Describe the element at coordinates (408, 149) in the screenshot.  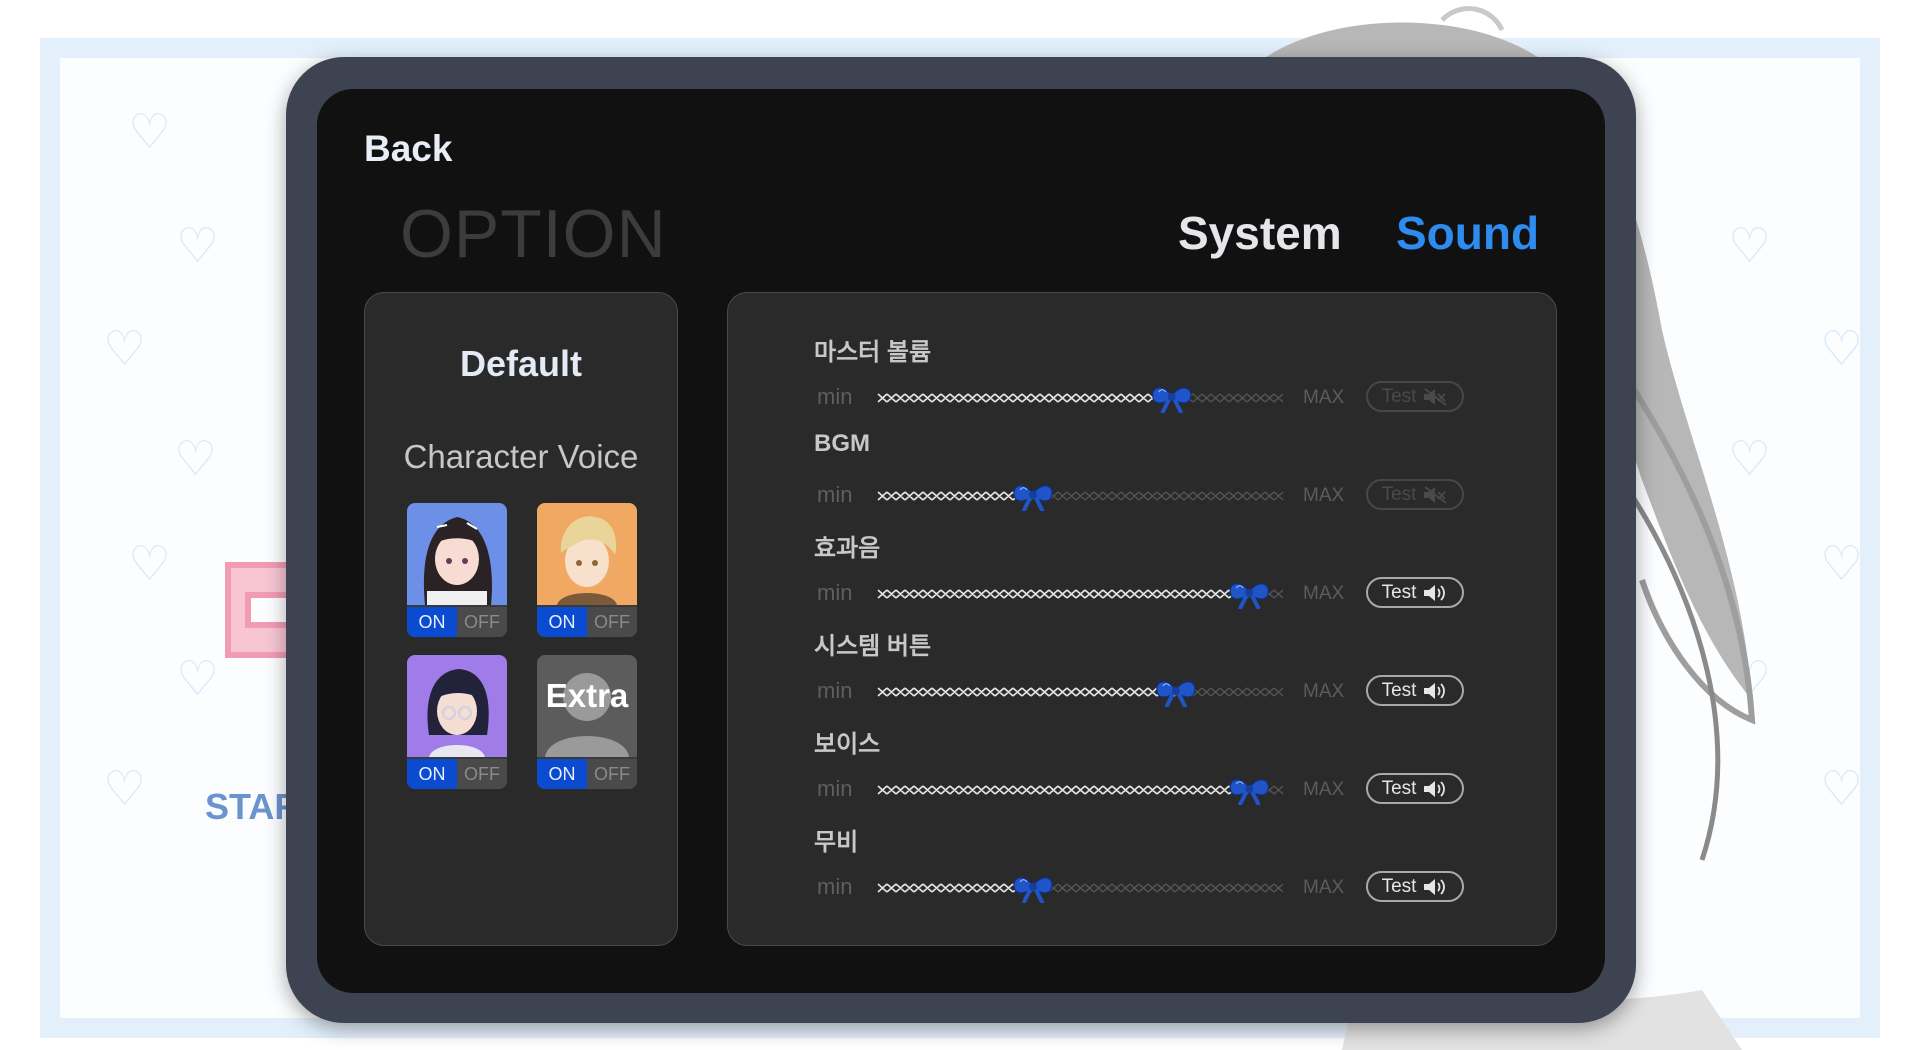
I see `back-button: Back` at that location.